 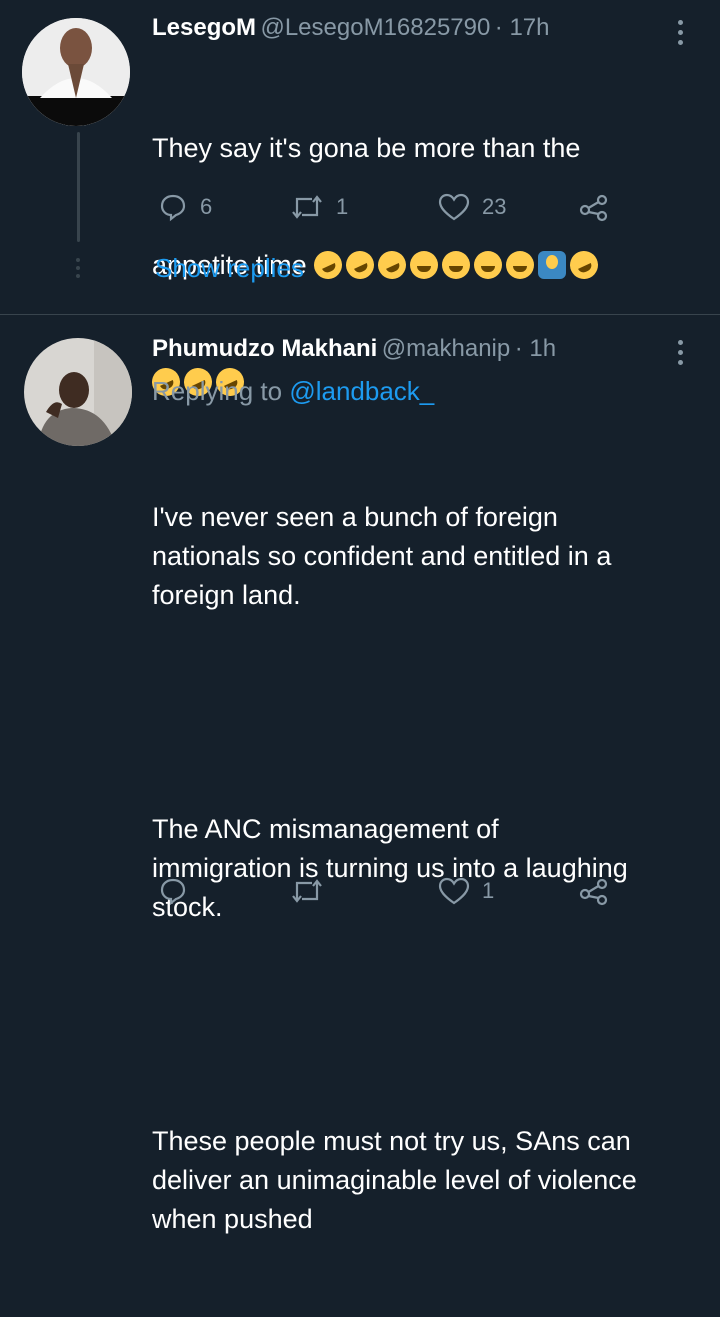 What do you see at coordinates (342, 206) in the screenshot?
I see `retweet-count: 1` at bounding box center [342, 206].